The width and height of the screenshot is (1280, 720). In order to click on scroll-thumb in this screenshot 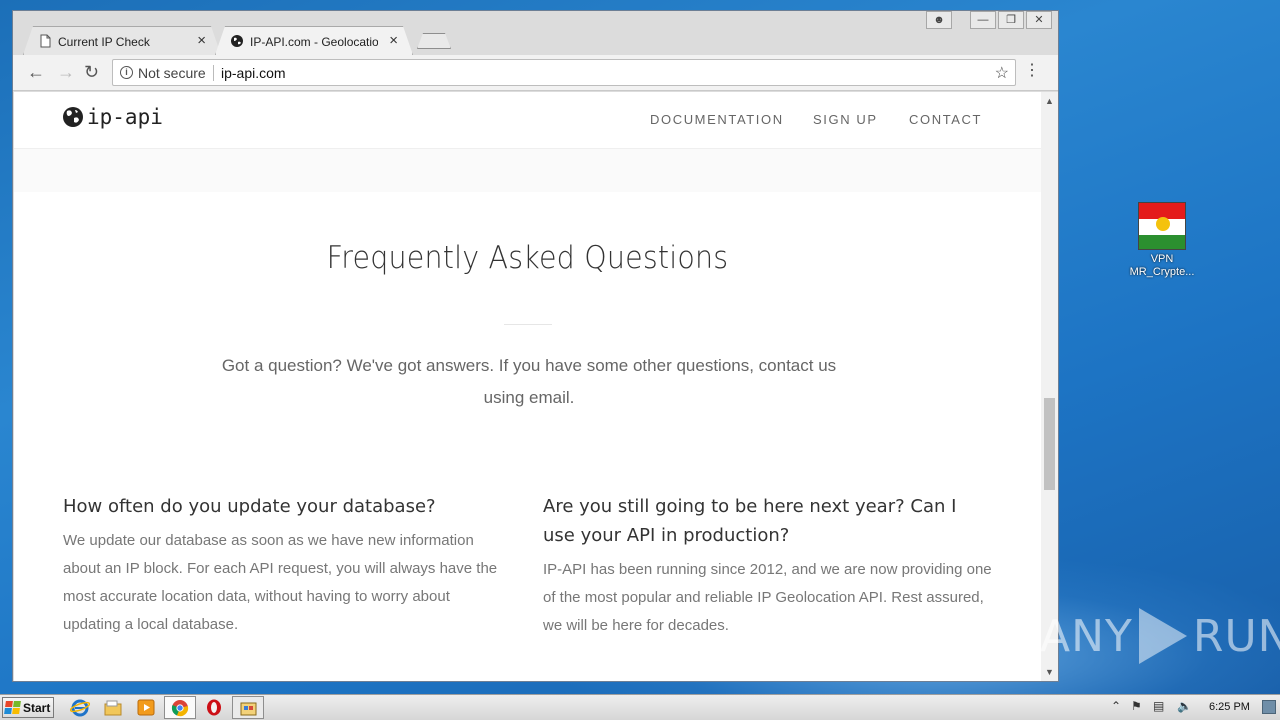, I will do `click(1049, 444)`.